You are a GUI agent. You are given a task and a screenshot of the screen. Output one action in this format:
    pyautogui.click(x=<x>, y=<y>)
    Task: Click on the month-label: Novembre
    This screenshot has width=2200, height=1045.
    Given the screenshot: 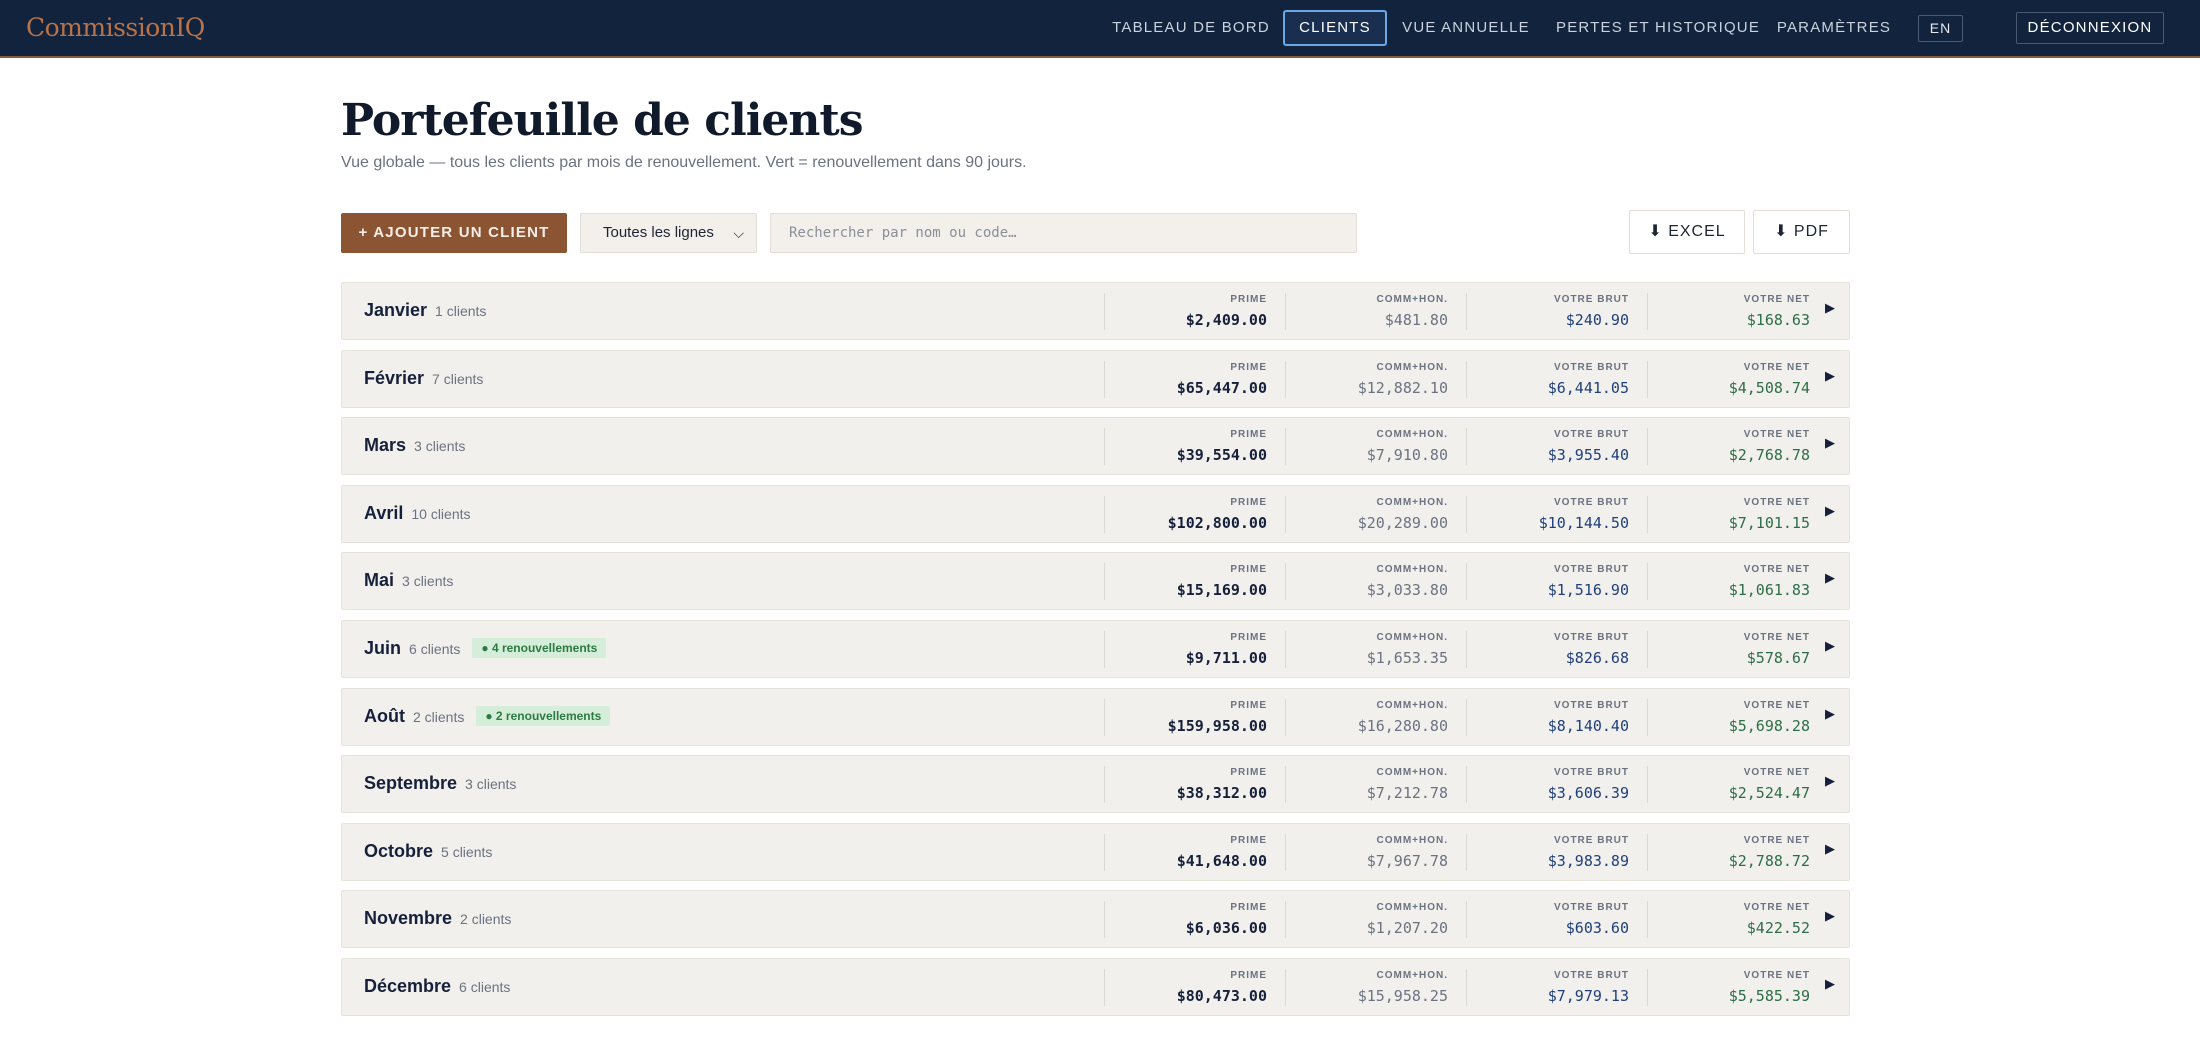 What is the action you would take?
    pyautogui.click(x=408, y=918)
    